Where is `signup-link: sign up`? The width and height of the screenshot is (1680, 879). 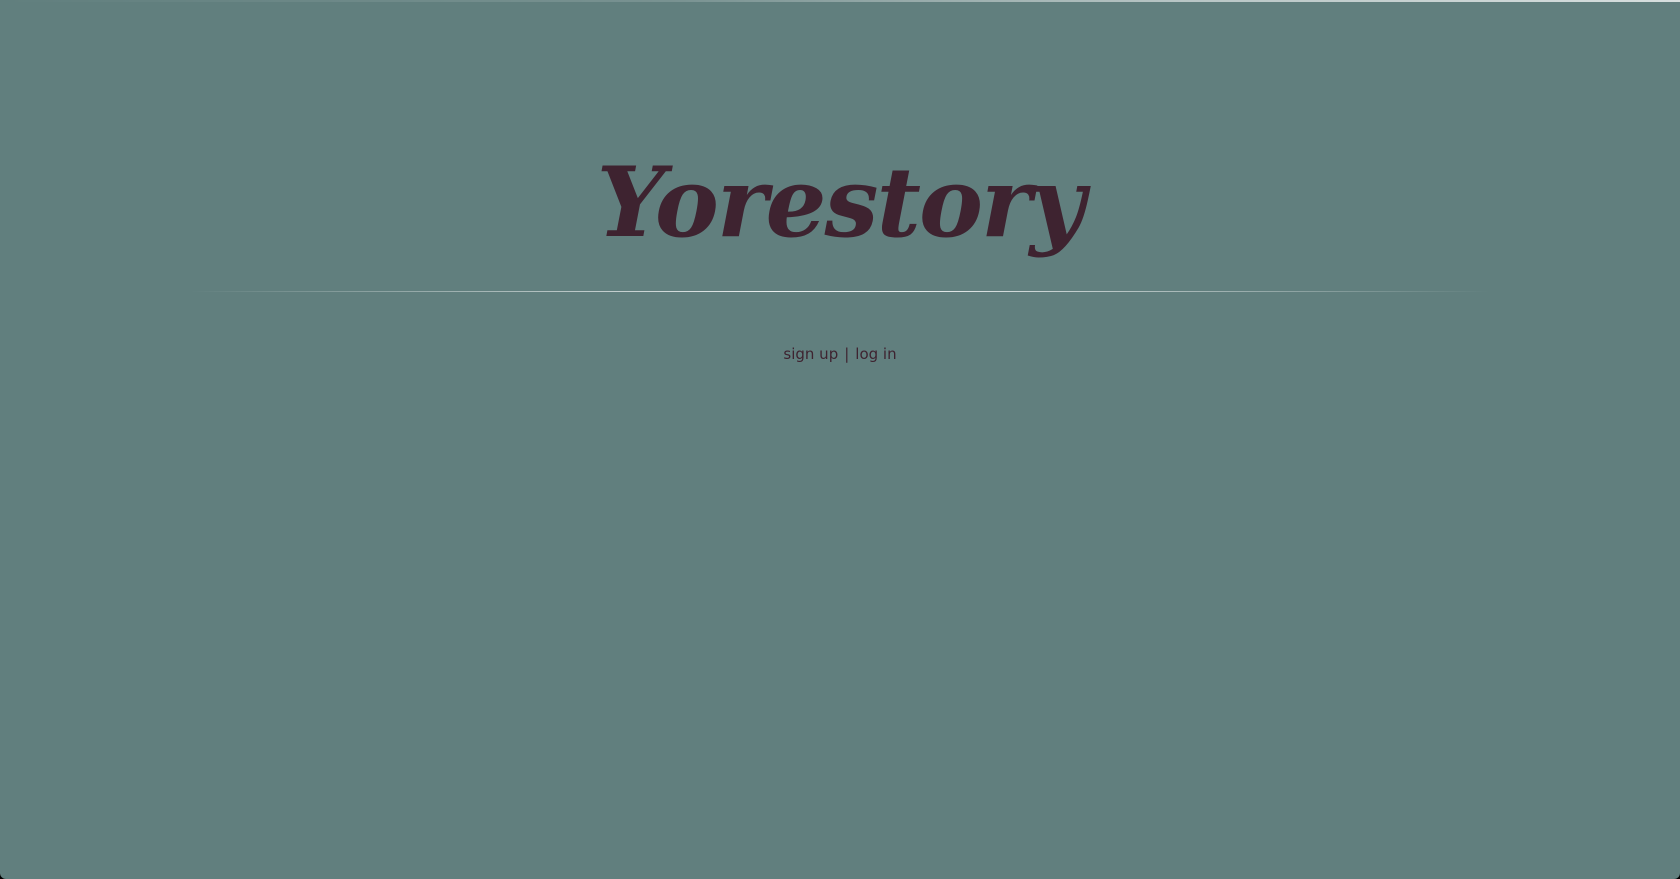 signup-link: sign up is located at coordinates (810, 354).